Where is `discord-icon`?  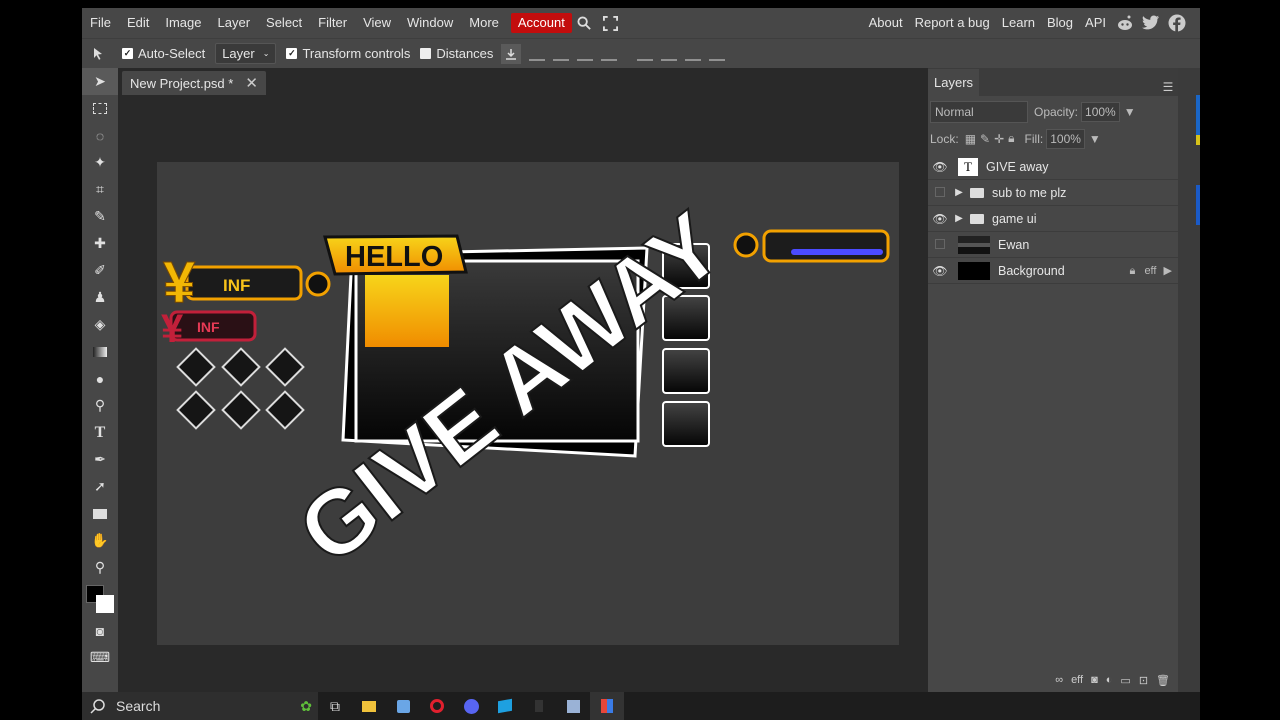
discord-icon is located at coordinates (471, 706).